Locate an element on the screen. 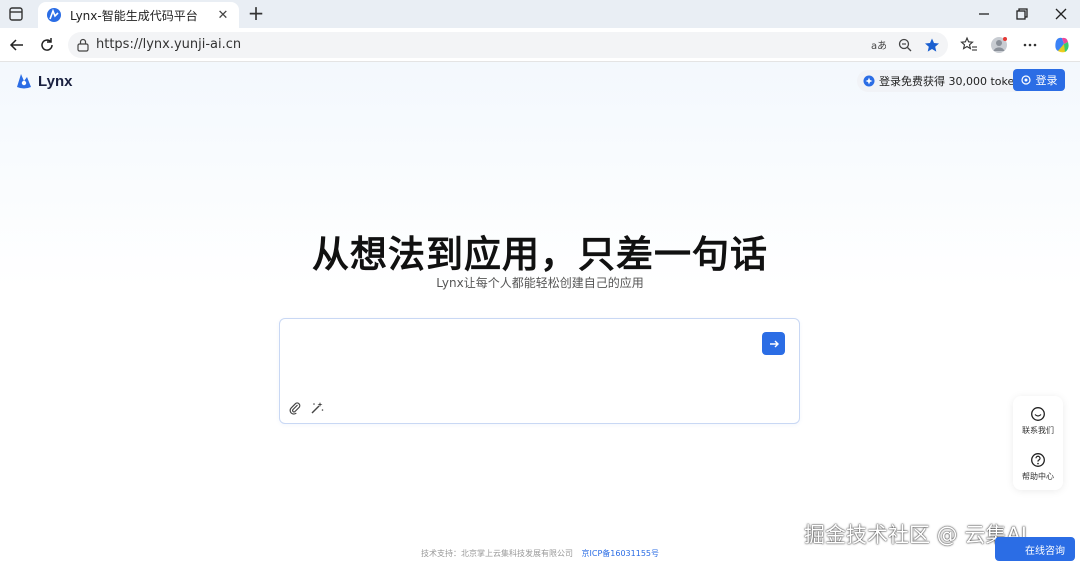  free-token-promo: 登录免费获得 30,000 token is located at coordinates (943, 81).